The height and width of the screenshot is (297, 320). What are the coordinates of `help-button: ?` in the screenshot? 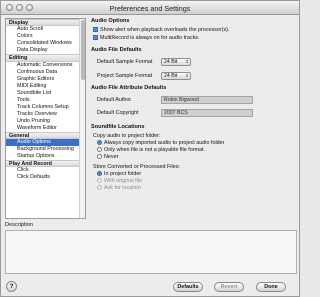 It's located at (11, 286).